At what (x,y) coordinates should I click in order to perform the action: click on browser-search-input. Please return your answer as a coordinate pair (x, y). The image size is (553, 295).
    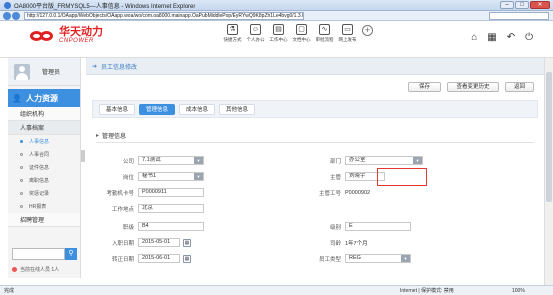
    Looking at the image, I should click on (519, 16).